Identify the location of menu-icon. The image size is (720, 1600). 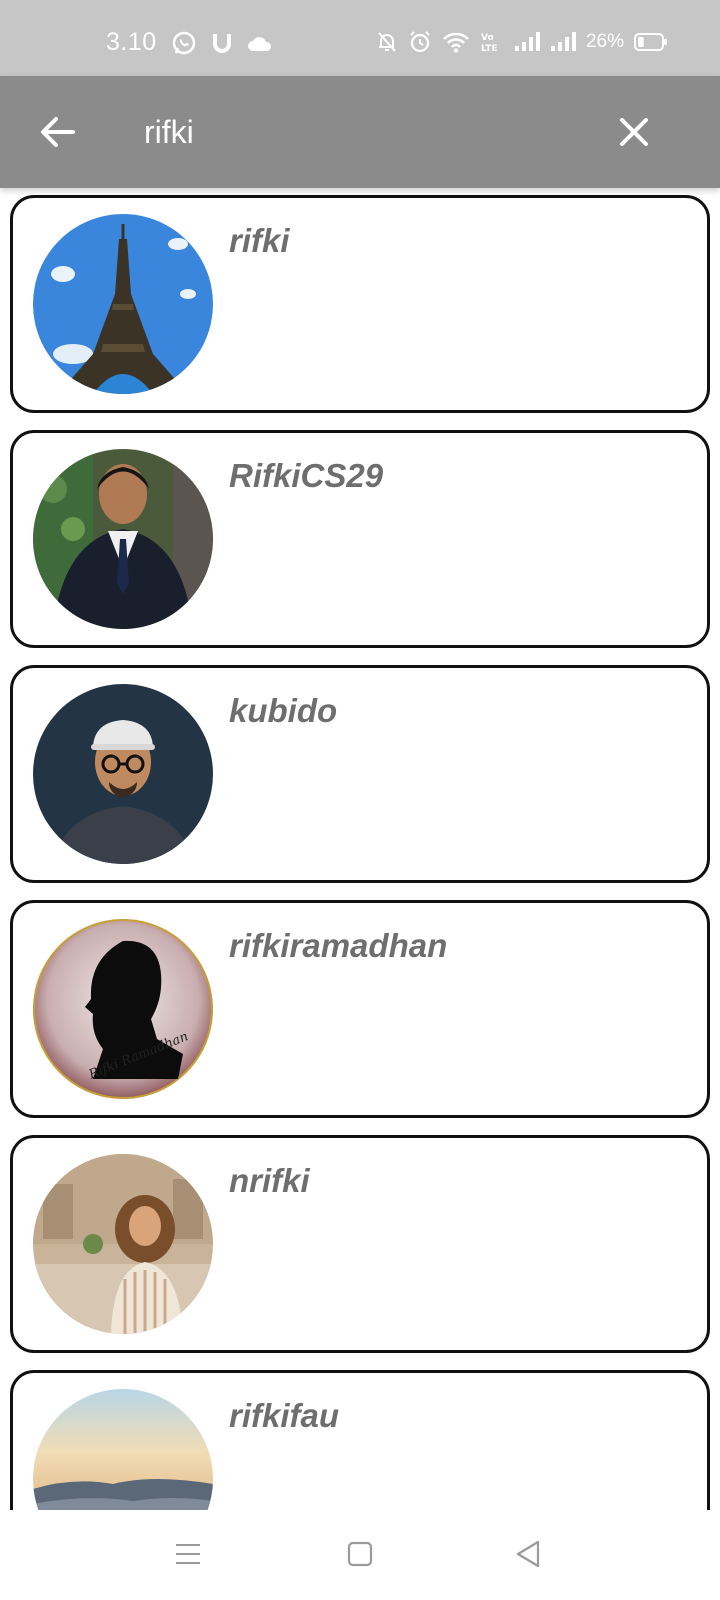
(188, 1554).